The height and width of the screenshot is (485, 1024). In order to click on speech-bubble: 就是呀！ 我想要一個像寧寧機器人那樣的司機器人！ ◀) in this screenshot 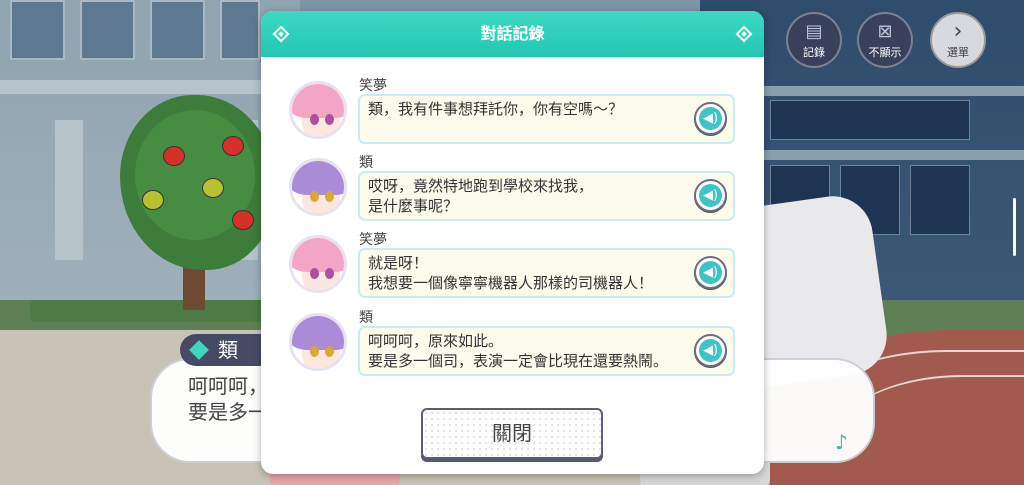, I will do `click(546, 273)`.